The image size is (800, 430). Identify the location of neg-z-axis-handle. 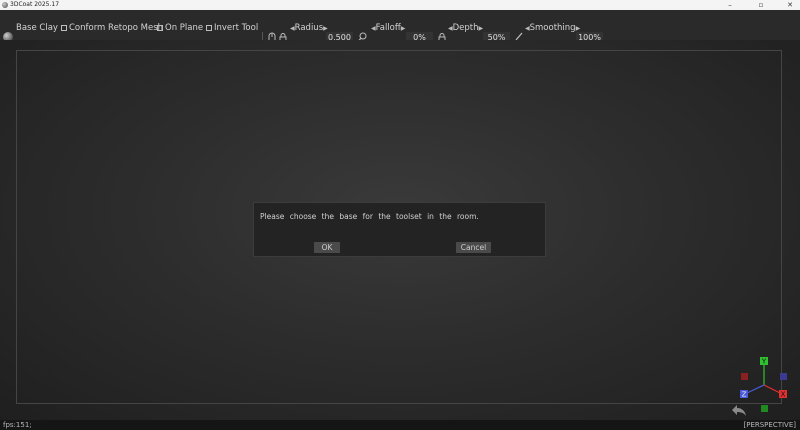
(783, 376).